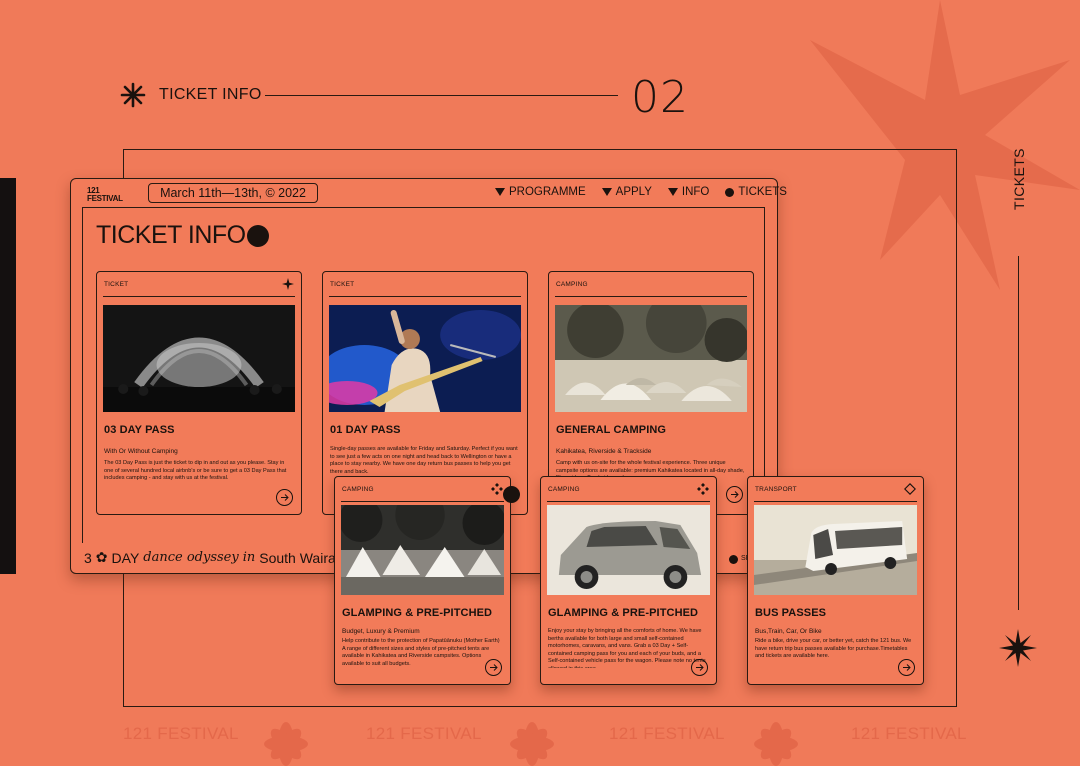  What do you see at coordinates (1018, 648) in the screenshot?
I see `starburst-icon` at bounding box center [1018, 648].